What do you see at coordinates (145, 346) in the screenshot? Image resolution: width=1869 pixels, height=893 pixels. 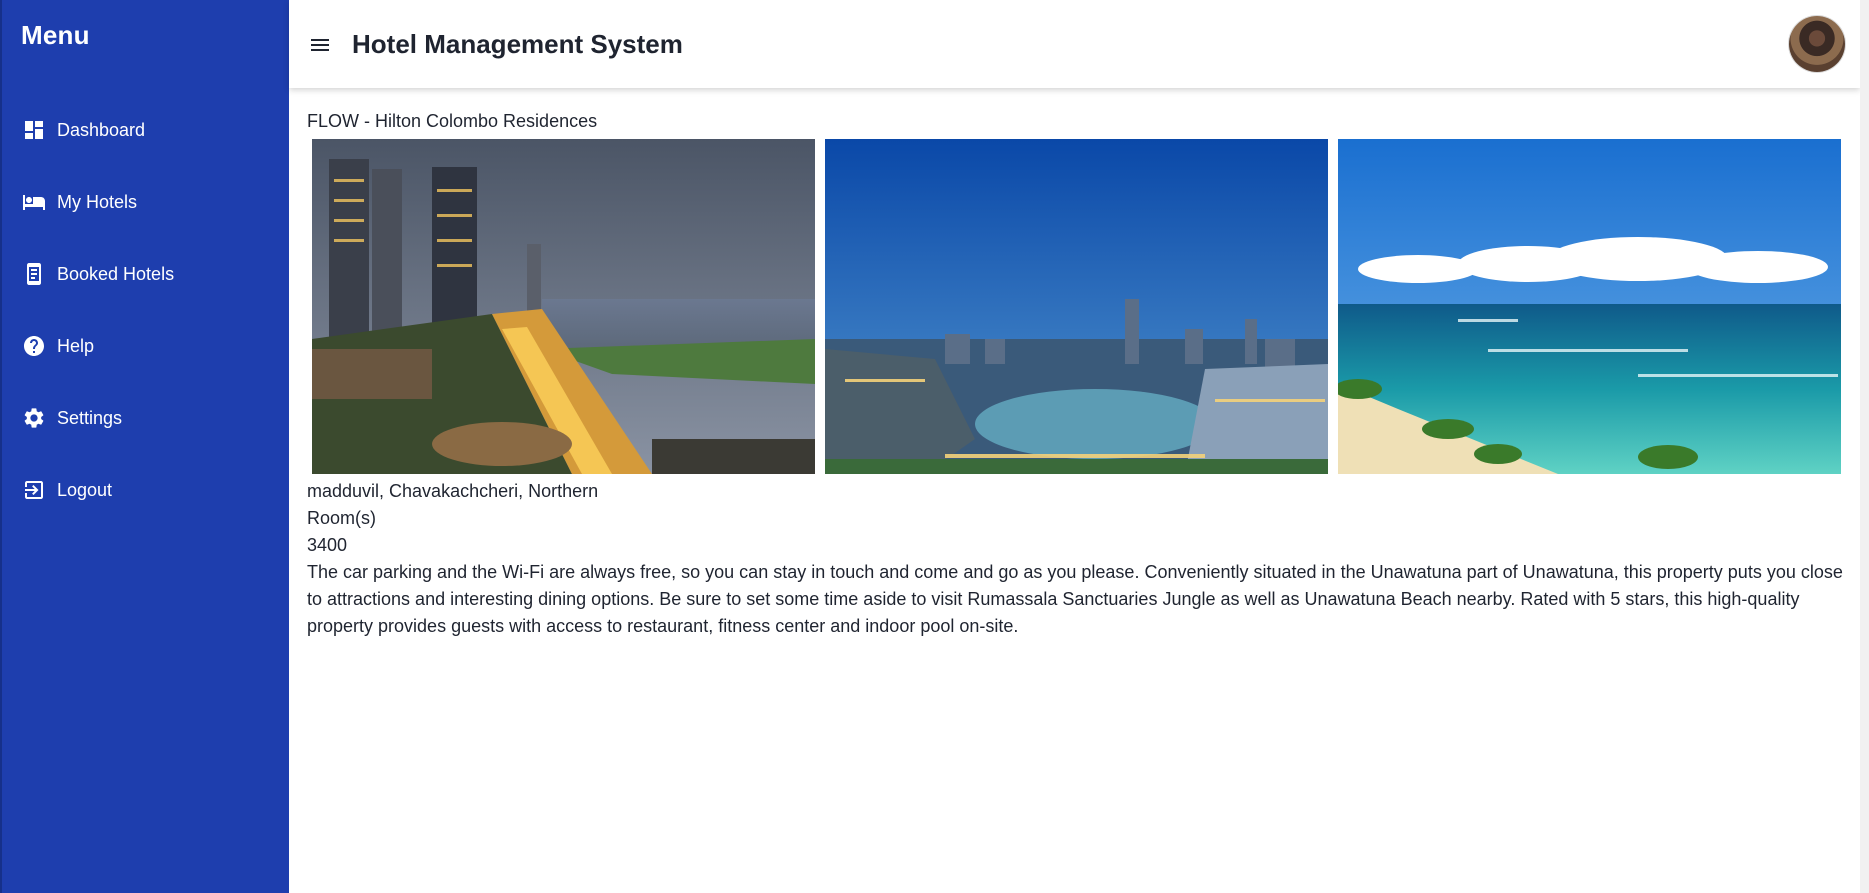 I see `sidebar-item-help: Help` at bounding box center [145, 346].